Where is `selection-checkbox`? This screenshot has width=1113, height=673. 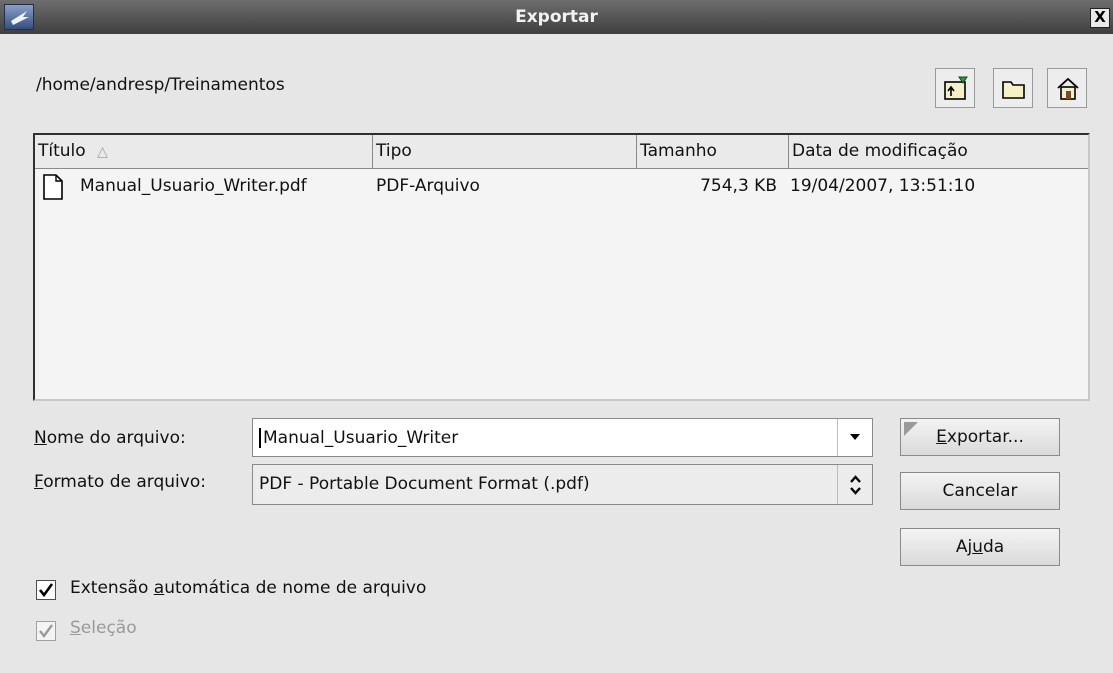
selection-checkbox is located at coordinates (46, 631).